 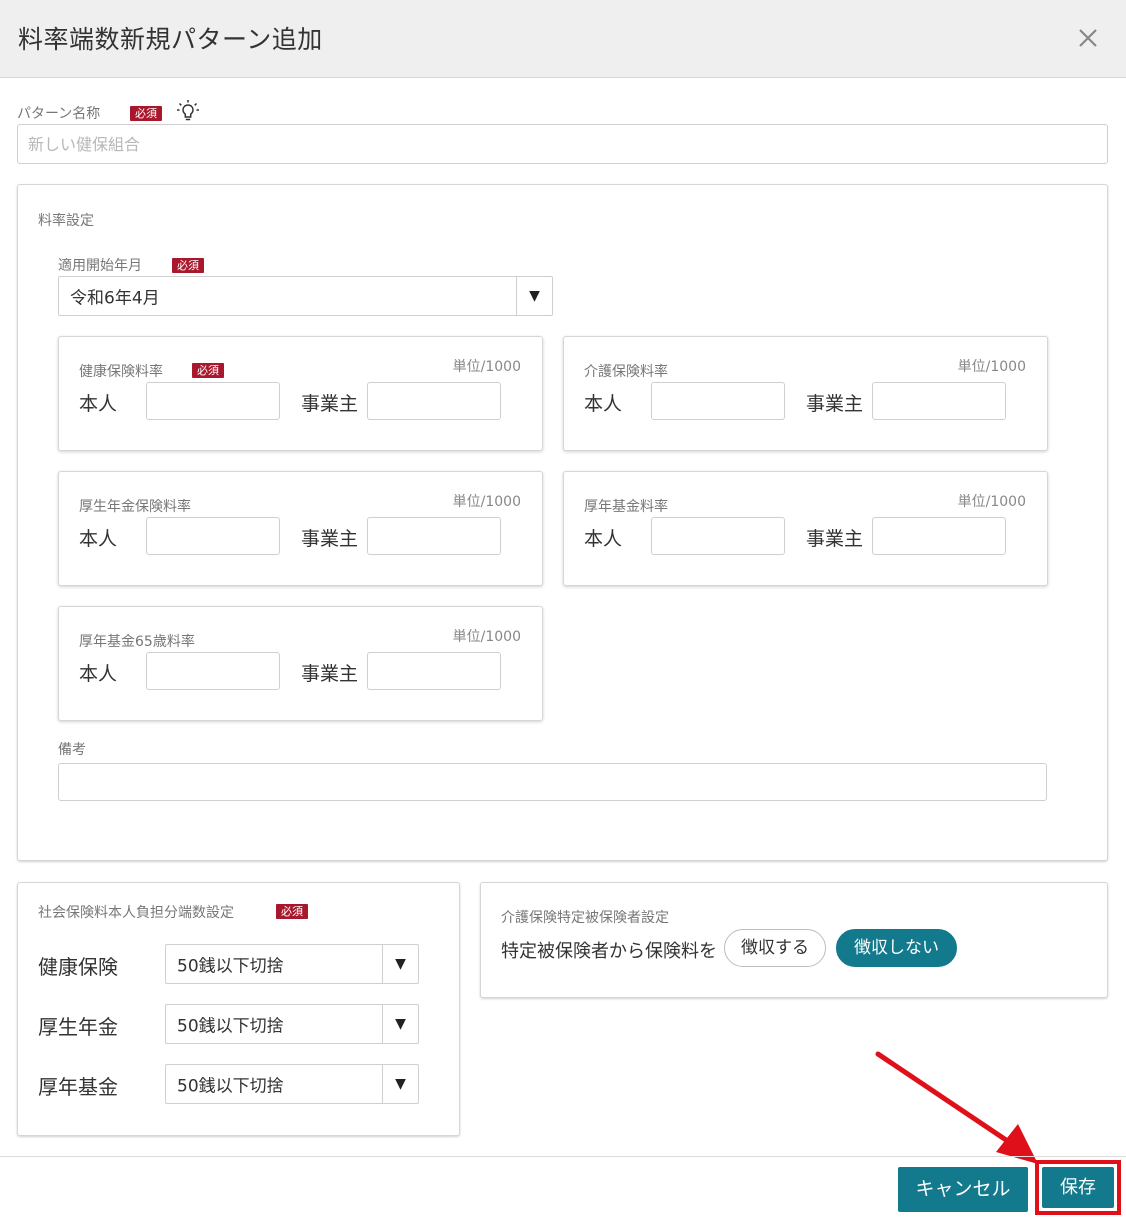 I want to click on card-title: 厚生年金保険料率, so click(x=135, y=507).